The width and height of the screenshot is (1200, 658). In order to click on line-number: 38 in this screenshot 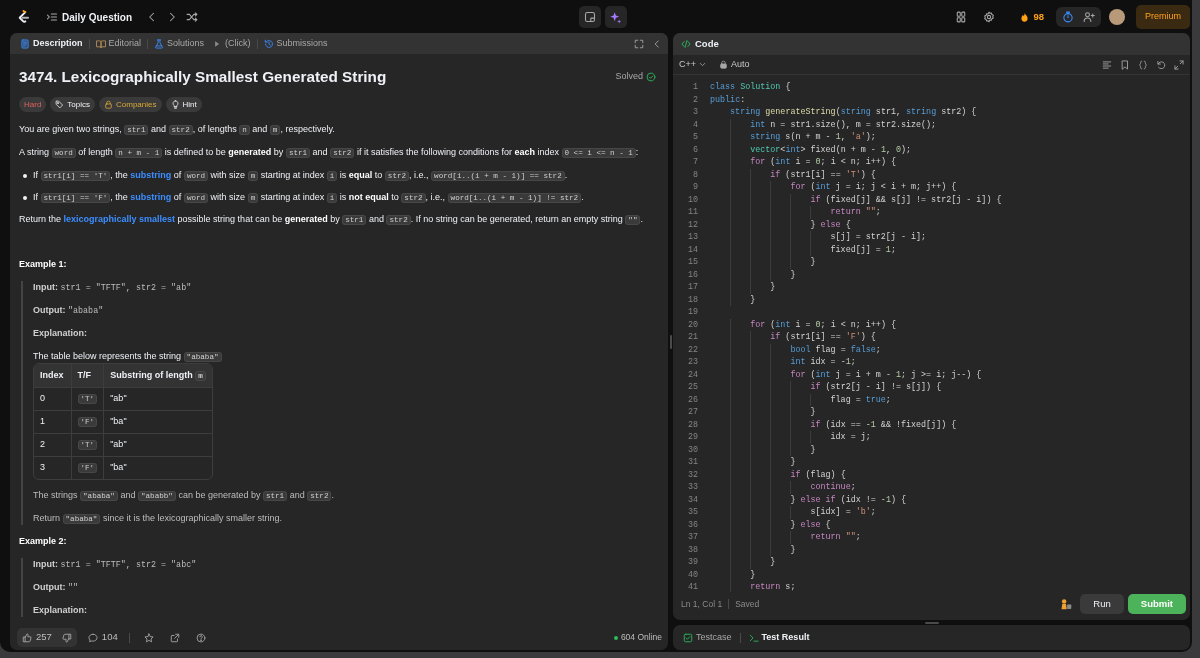, I will do `click(692, 549)`.